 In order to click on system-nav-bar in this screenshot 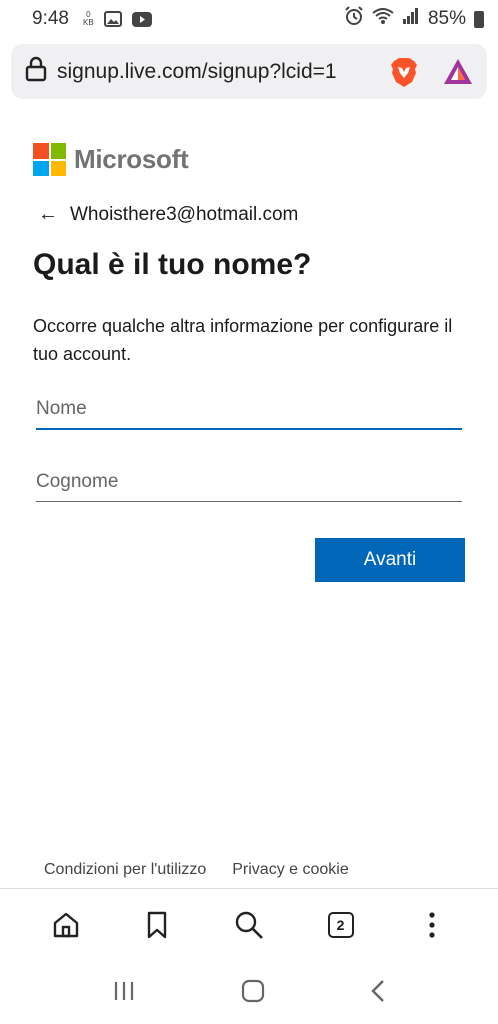, I will do `click(249, 993)`.